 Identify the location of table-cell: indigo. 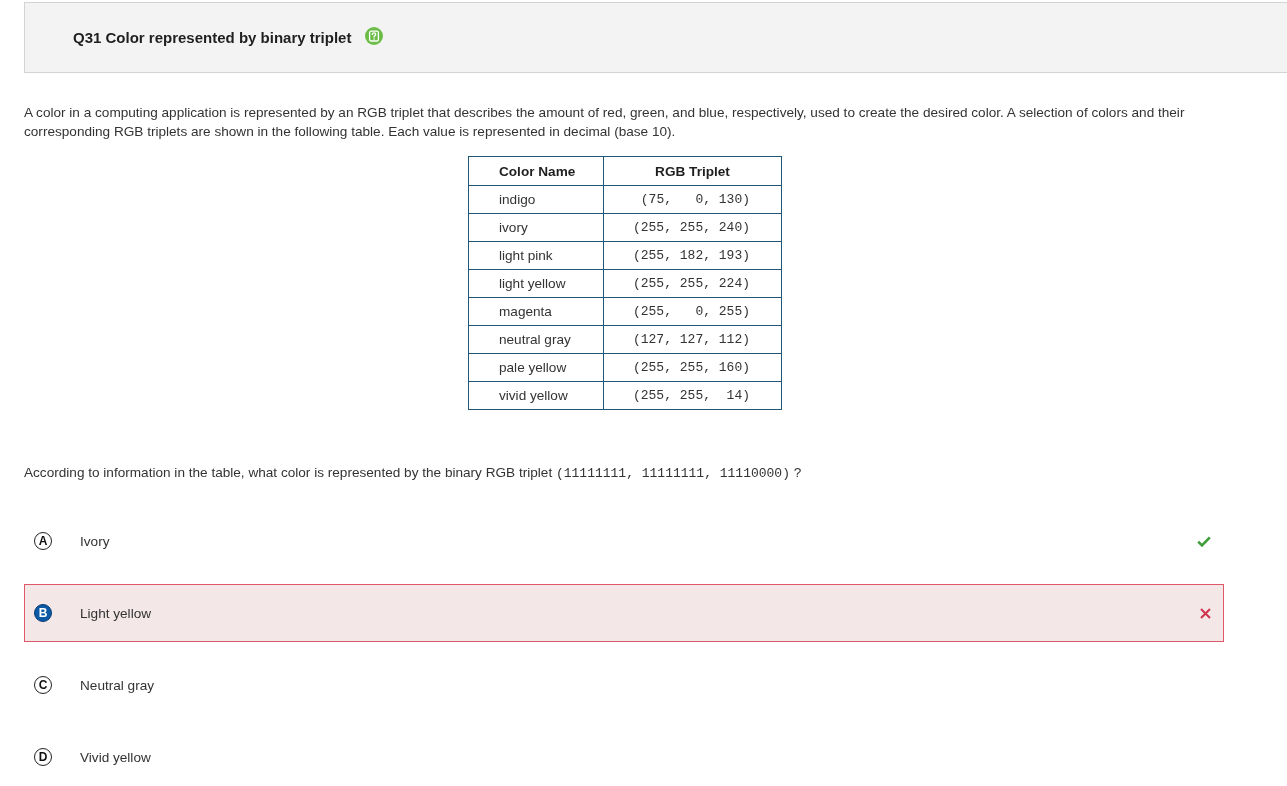
(536, 199).